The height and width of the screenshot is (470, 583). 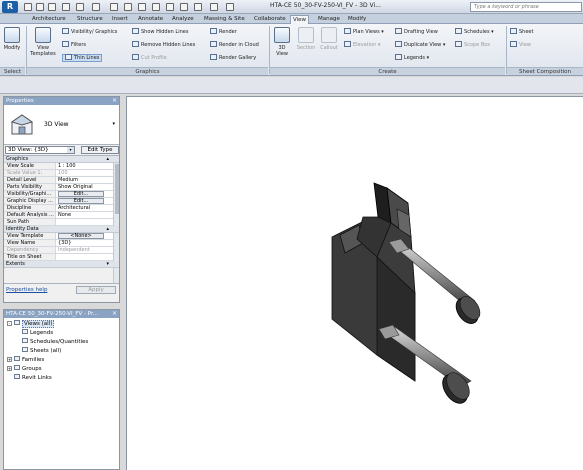 What do you see at coordinates (300, 19) in the screenshot?
I see `tab-view: View` at bounding box center [300, 19].